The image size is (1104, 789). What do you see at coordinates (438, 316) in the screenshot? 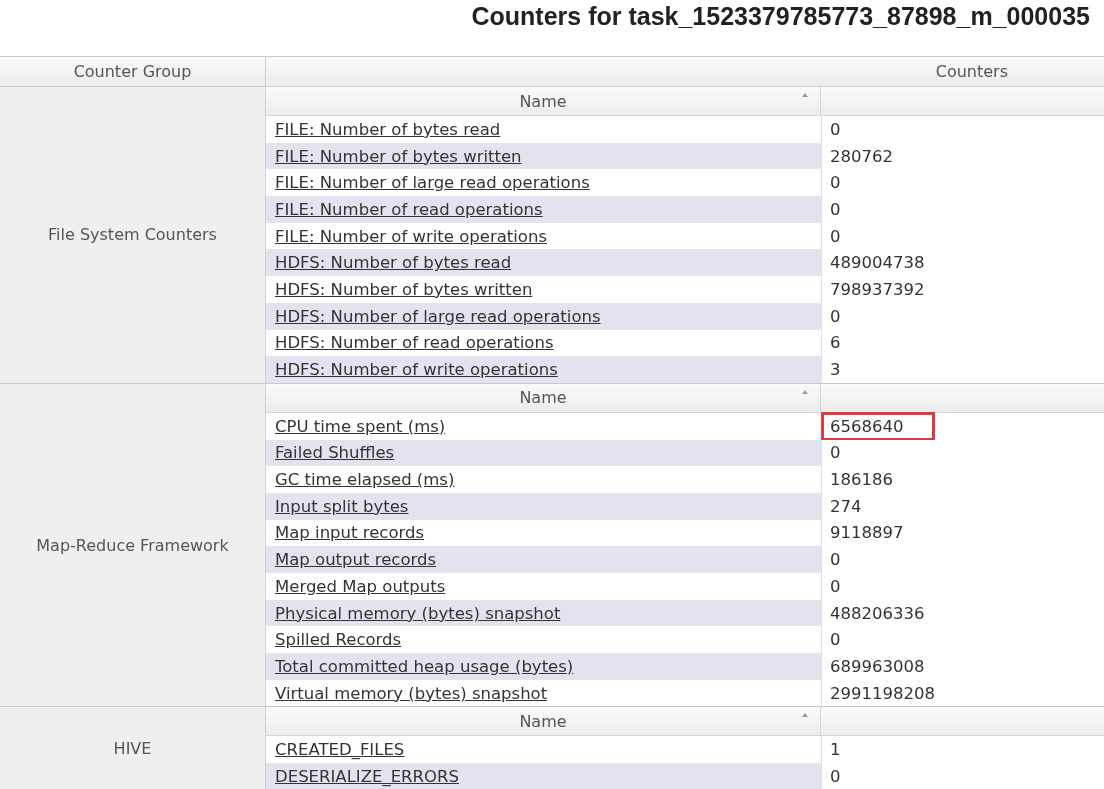
I see `counter-link: HDFS: Number of large read operations` at bounding box center [438, 316].